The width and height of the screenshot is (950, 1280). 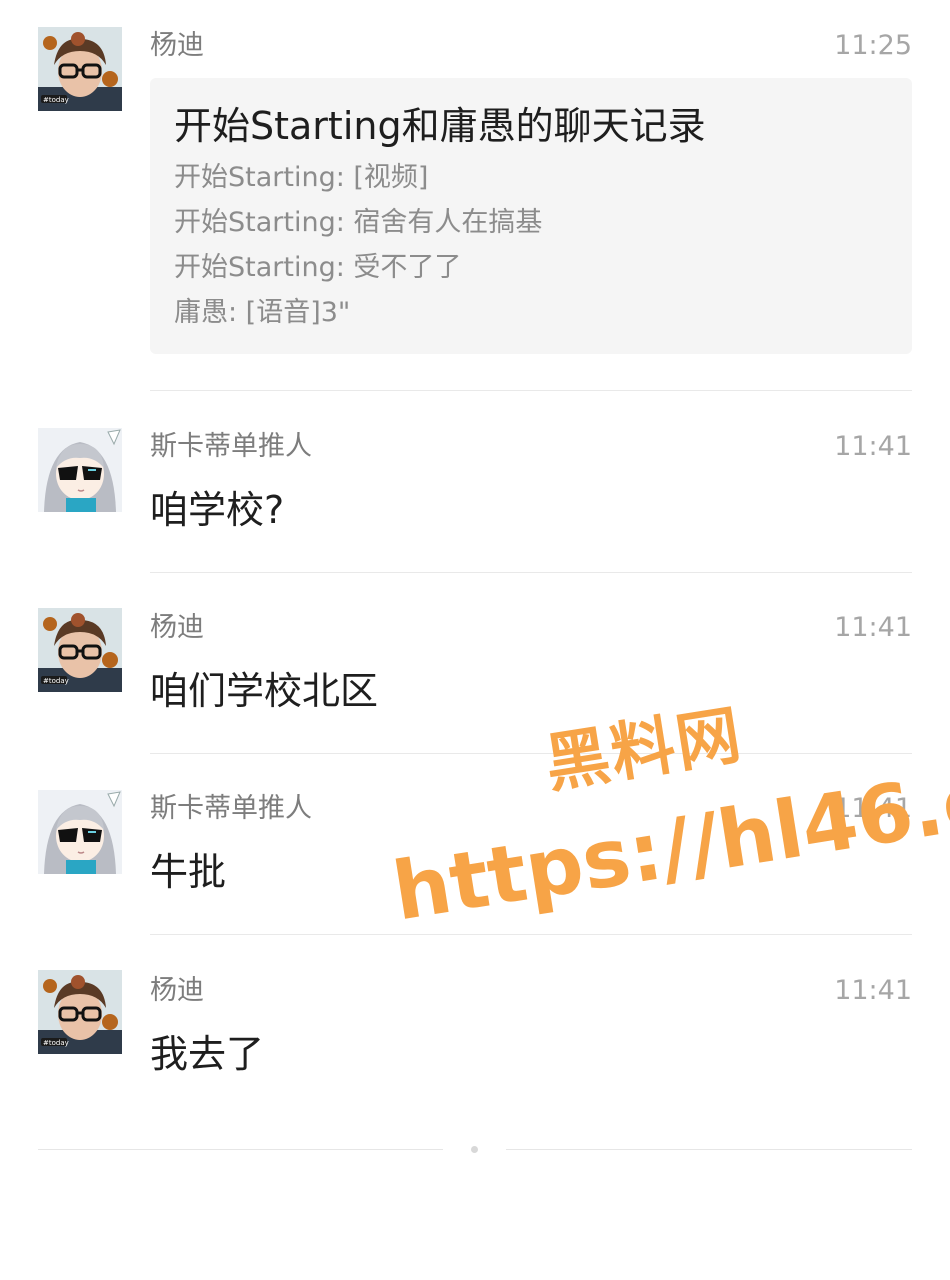 What do you see at coordinates (474, 1149) in the screenshot?
I see `footer-dot-icon` at bounding box center [474, 1149].